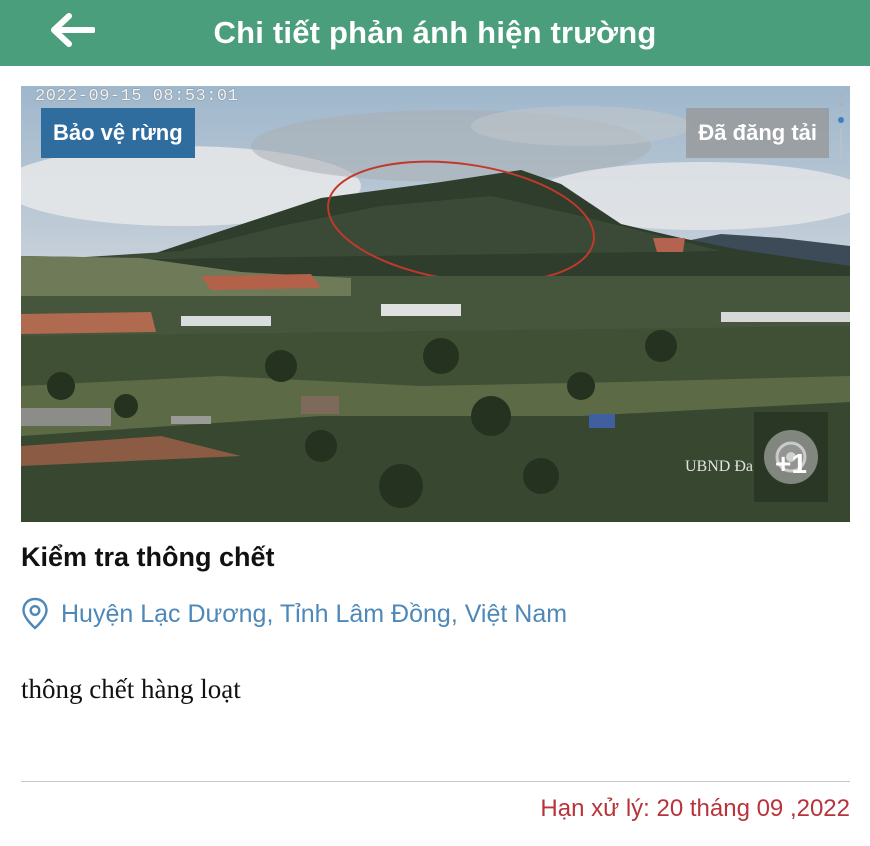  I want to click on category-badge: Bảo vệ rừng, so click(118, 133).